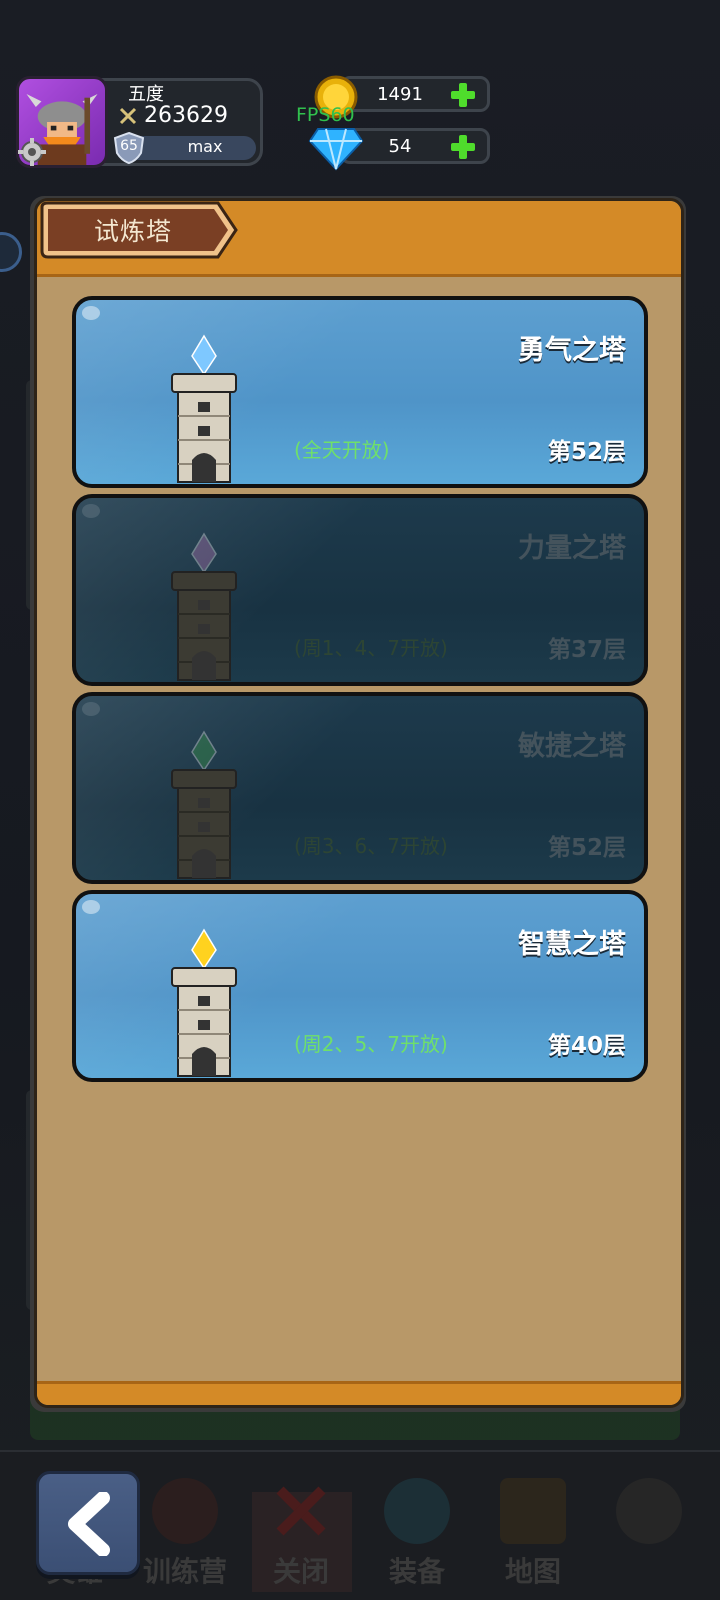 The image size is (720, 1600). I want to click on back-button, so click(88, 1523).